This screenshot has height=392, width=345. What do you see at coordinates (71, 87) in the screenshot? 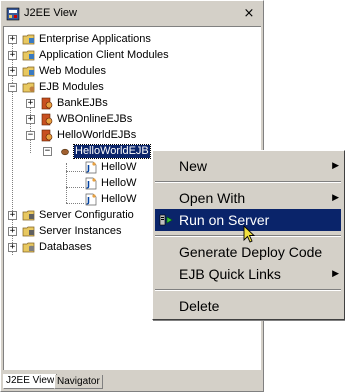
I see `tree-item-label: EJB Modules` at bounding box center [71, 87].